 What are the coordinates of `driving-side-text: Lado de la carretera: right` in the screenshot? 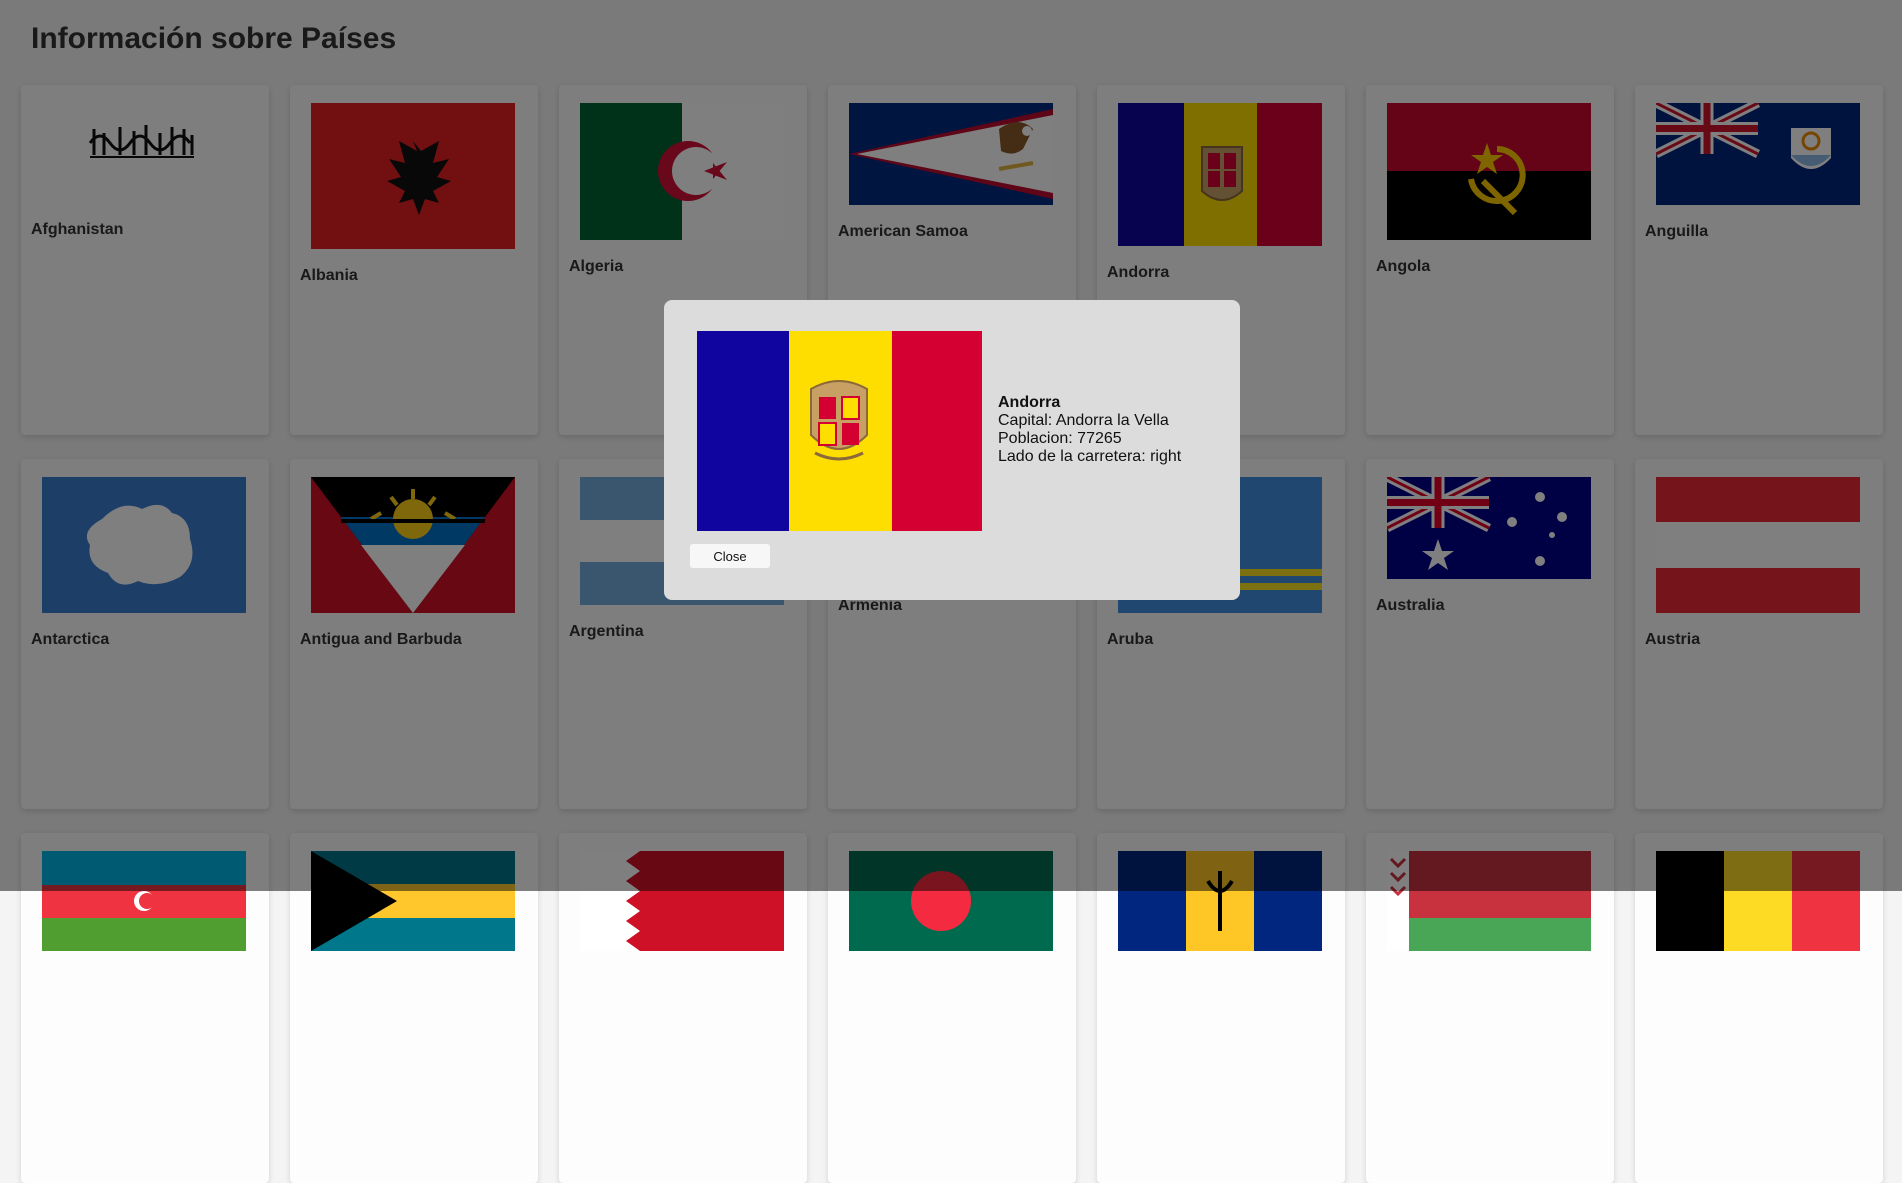 It's located at (1090, 456).